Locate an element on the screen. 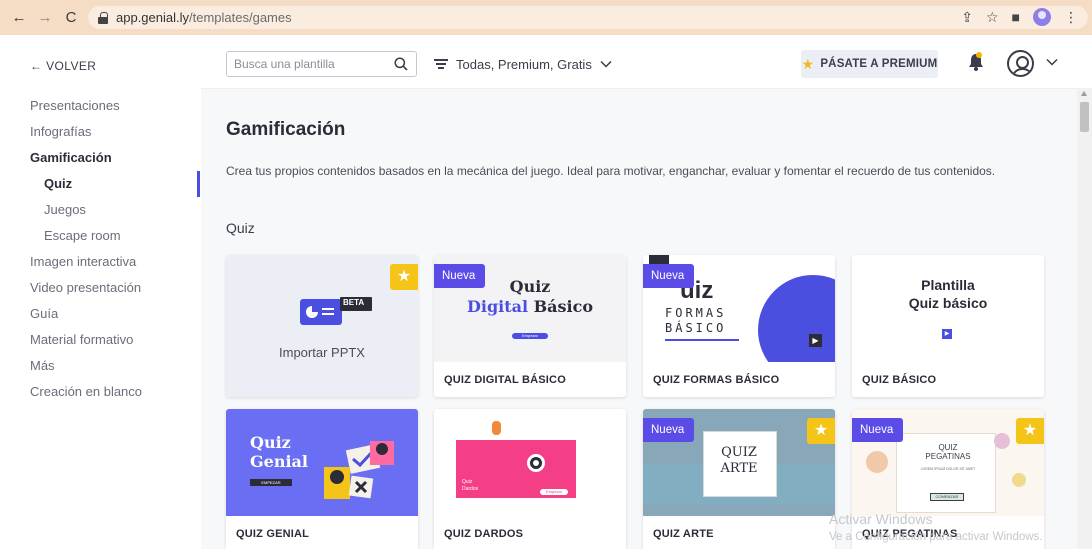  back-arrow-icon: ← is located at coordinates (19, 18).